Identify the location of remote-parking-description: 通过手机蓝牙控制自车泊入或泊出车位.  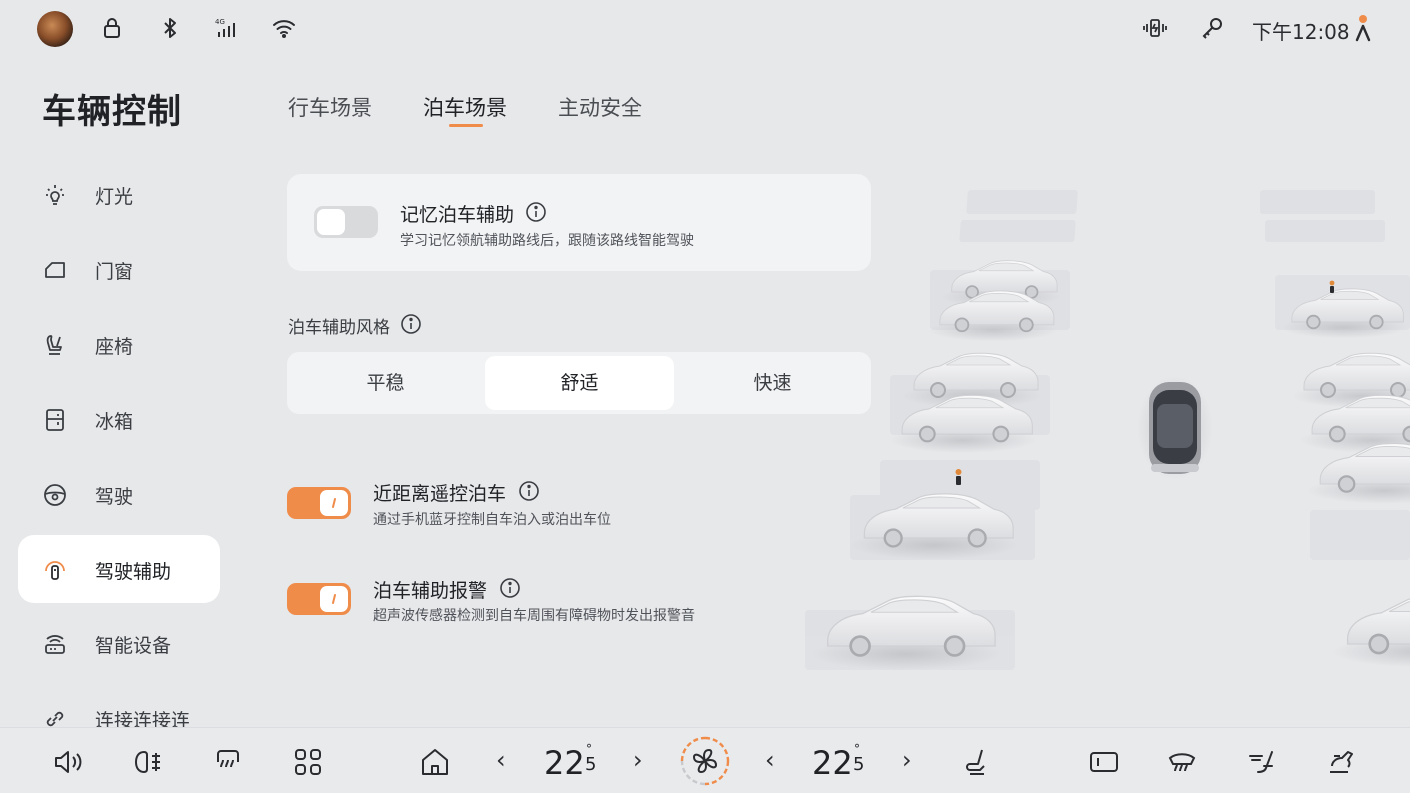
(492, 520).